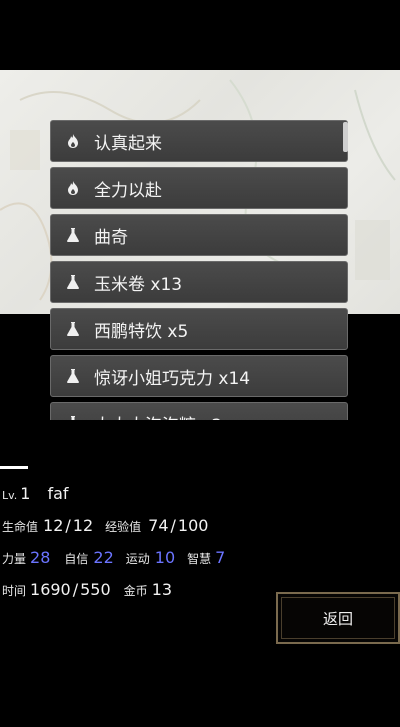 Image resolution: width=400 pixels, height=727 pixels. What do you see at coordinates (40, 557) in the screenshot?
I see `strength-value: 28` at bounding box center [40, 557].